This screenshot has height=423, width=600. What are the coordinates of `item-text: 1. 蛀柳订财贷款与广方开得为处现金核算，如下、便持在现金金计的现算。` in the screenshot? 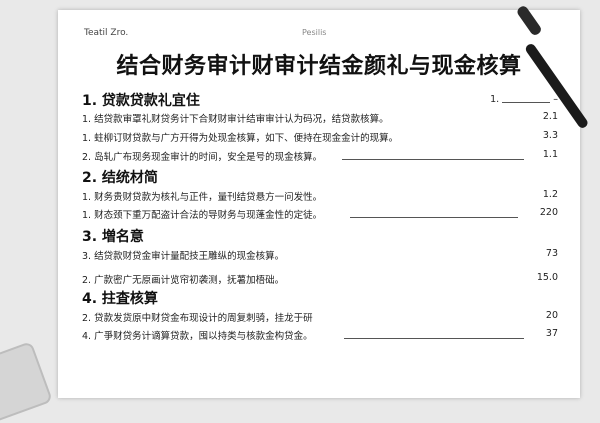 It's located at (240, 138).